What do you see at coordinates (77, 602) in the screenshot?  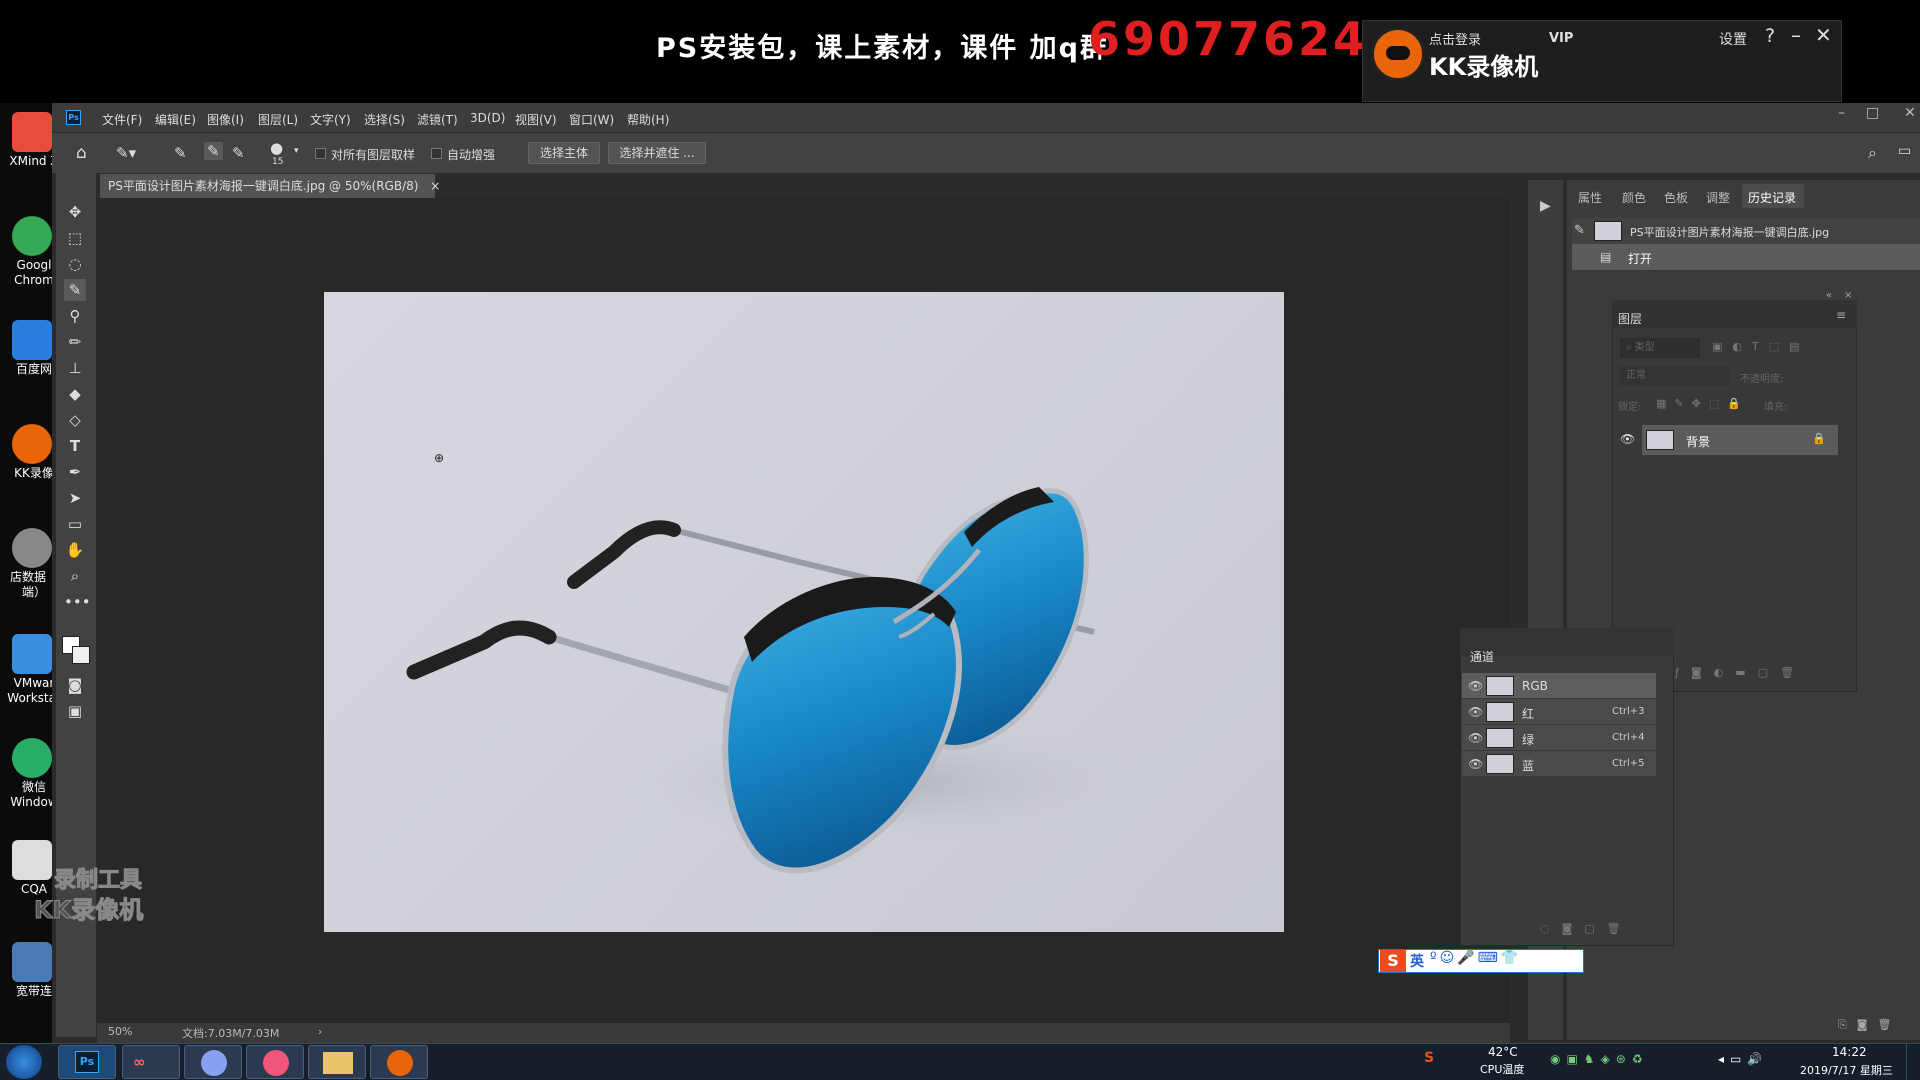 I see `more-tools-icon: •••` at bounding box center [77, 602].